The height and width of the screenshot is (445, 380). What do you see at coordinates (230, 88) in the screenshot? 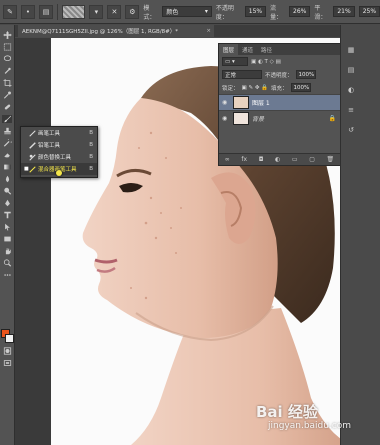
I see `lock-label: 锁定：` at bounding box center [230, 88].